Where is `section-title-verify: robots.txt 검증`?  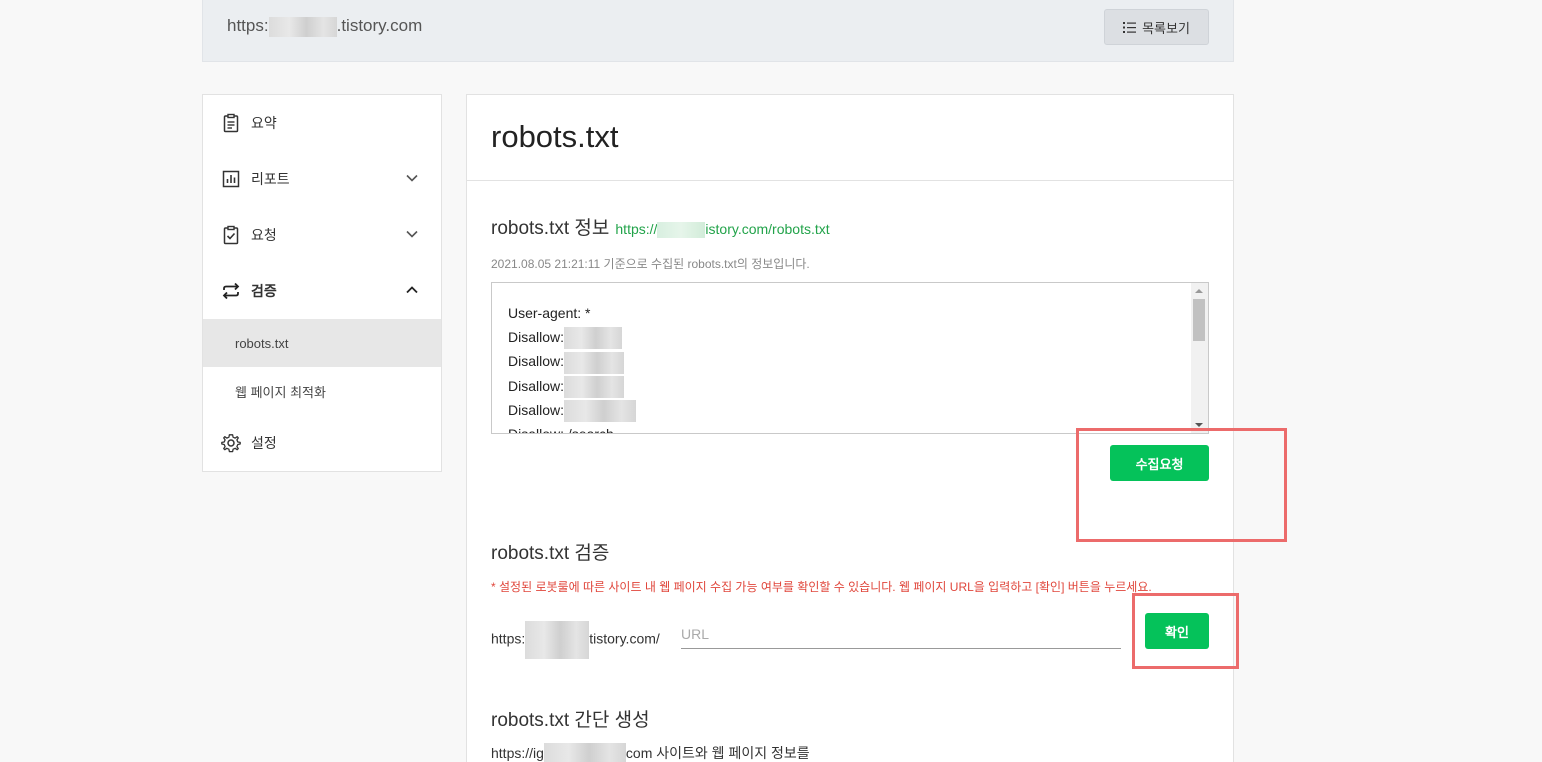 section-title-verify: robots.txt 검증 is located at coordinates (550, 553).